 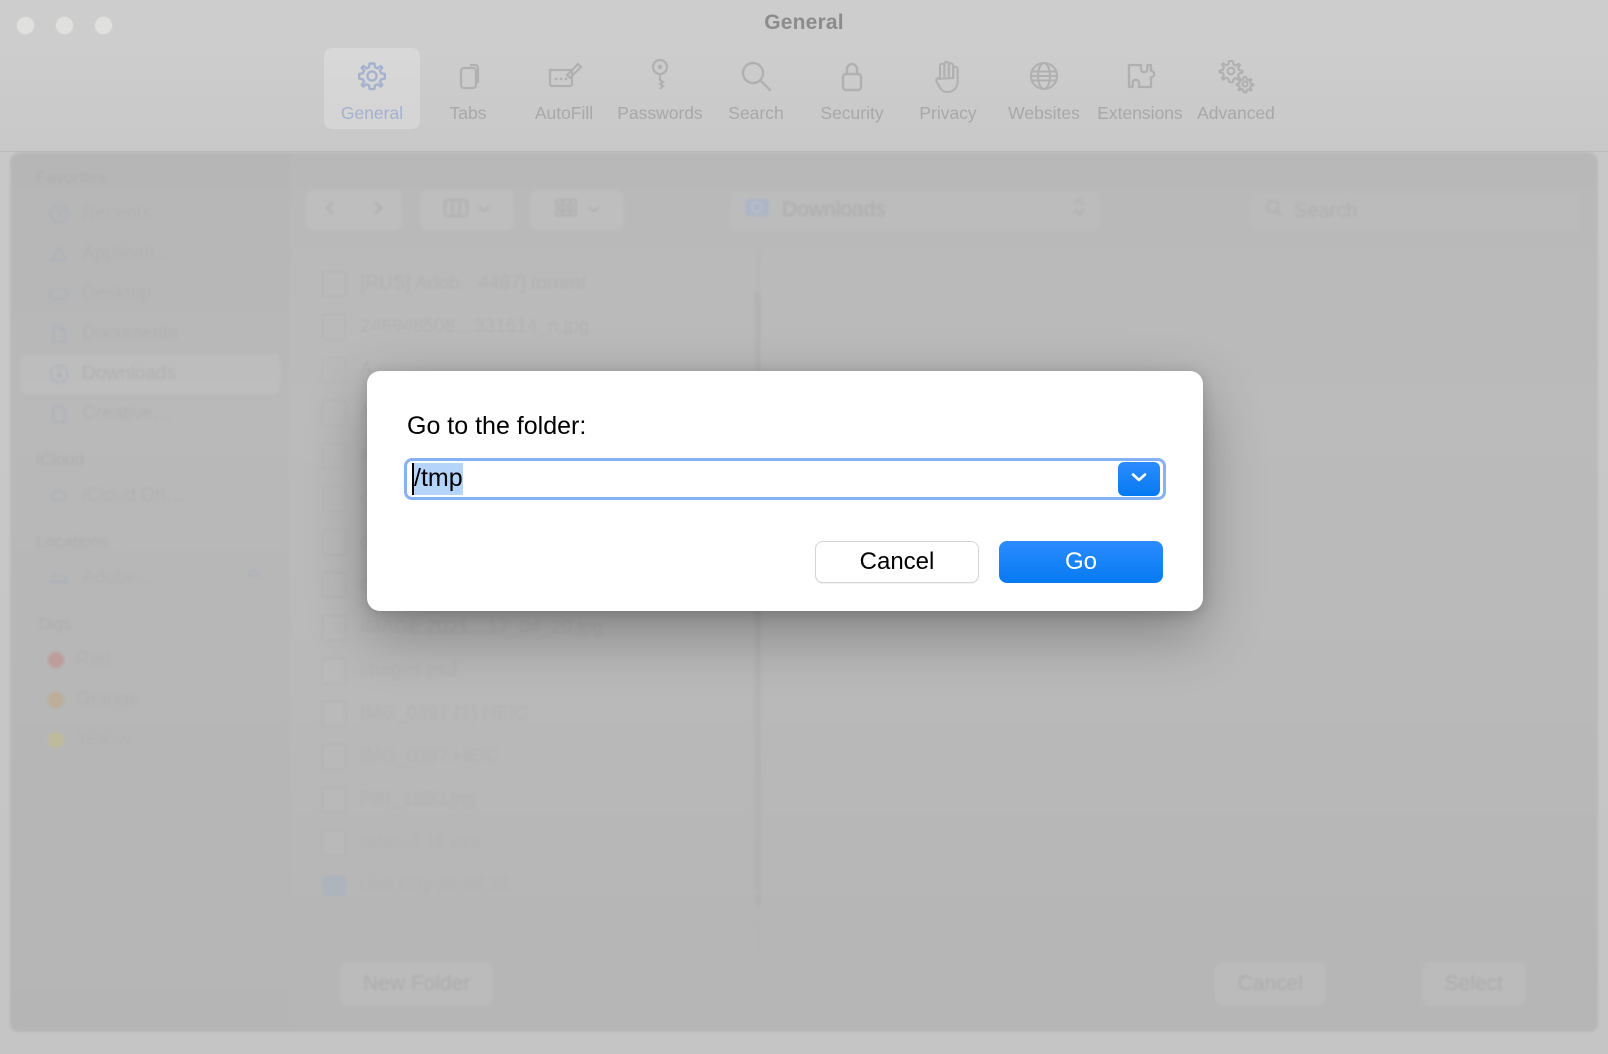 What do you see at coordinates (577, 210) in the screenshot?
I see `group-by-button` at bounding box center [577, 210].